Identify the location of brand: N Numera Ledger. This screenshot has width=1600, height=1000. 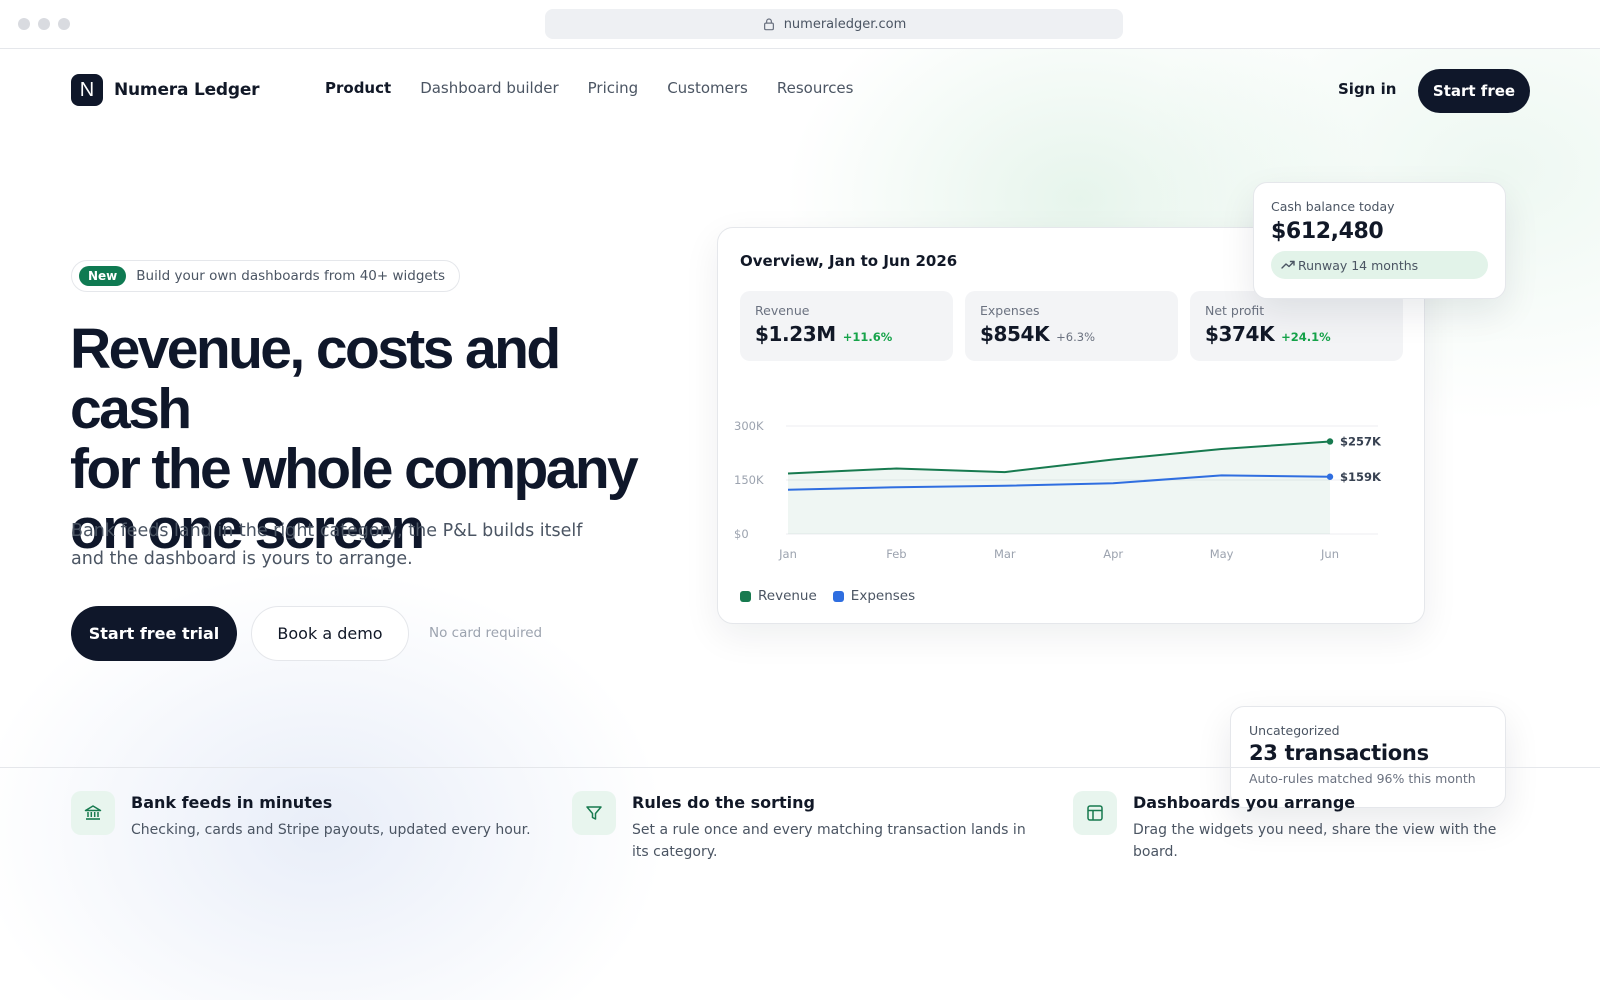
(165, 90).